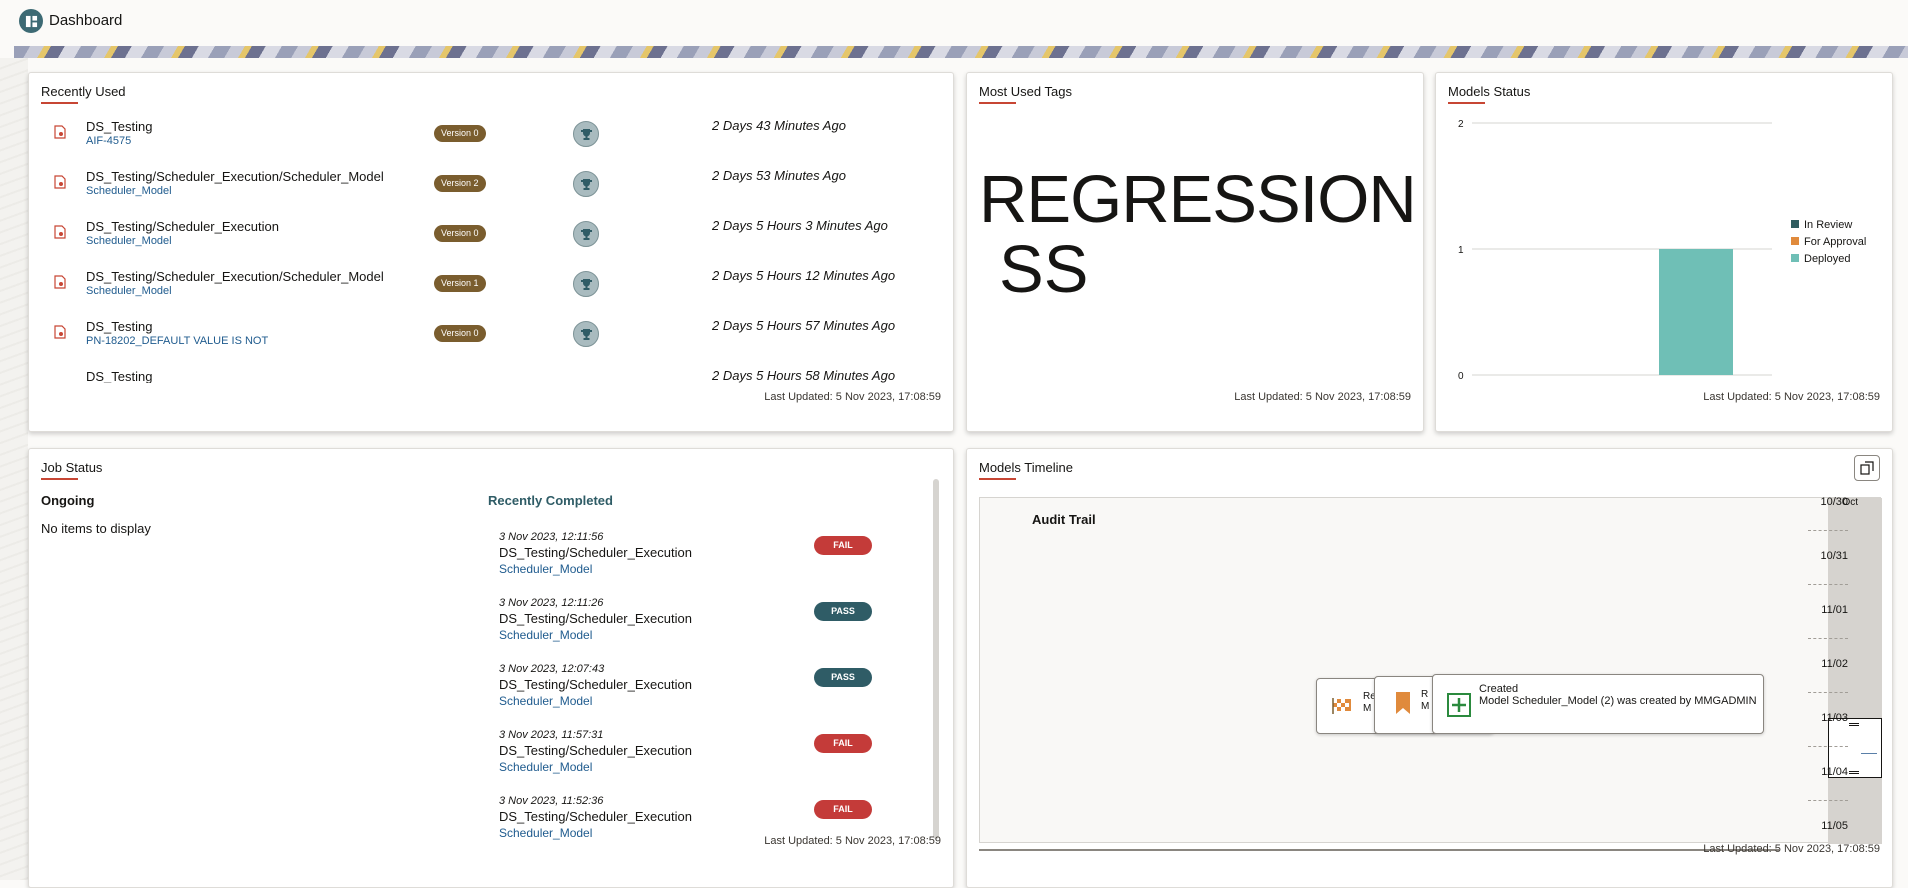  I want to click on expand-button, so click(1867, 468).